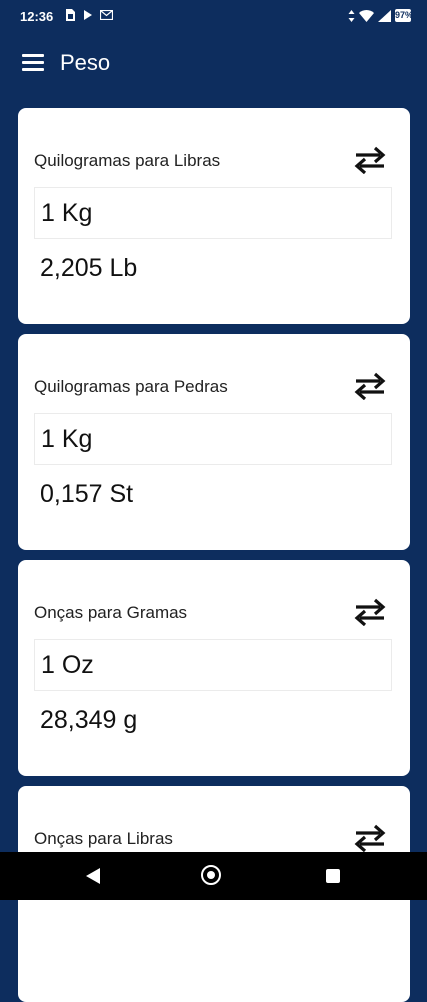 The width and height of the screenshot is (427, 1002). Describe the element at coordinates (111, 612) in the screenshot. I see `conversion-title: Onças para Gramas` at that location.